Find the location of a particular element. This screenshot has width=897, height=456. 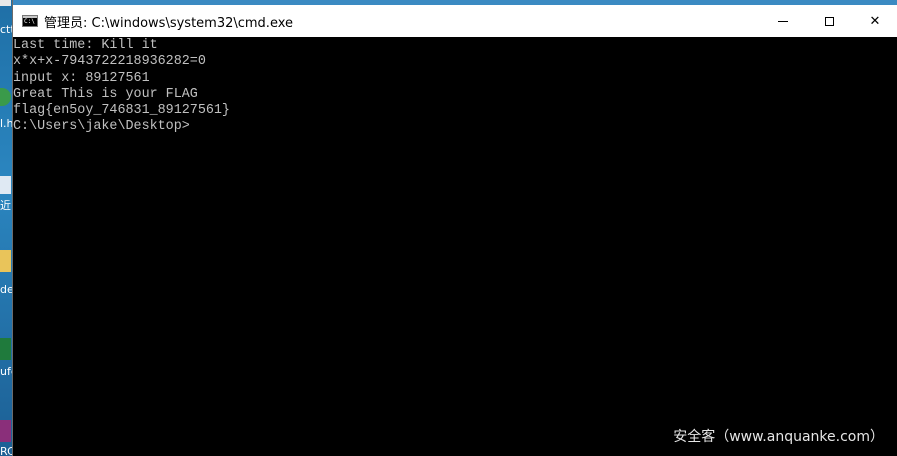

title-bar: 管理员: C:\windows\system32\cmd.exe ✕ is located at coordinates (455, 21).